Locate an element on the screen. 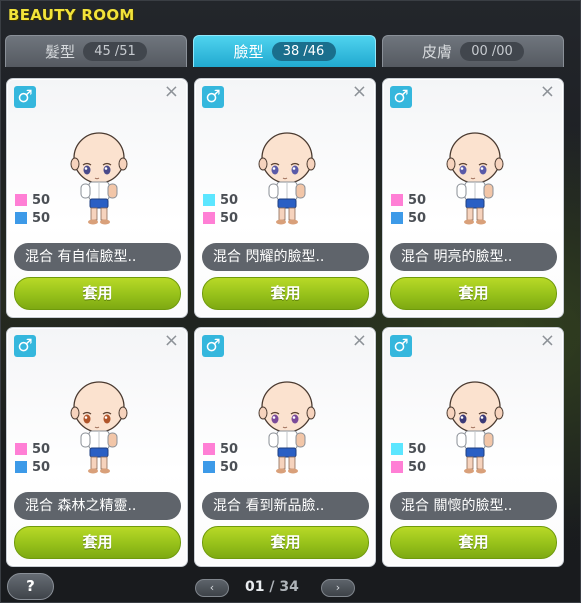 This screenshot has width=581, height=603. face-name-label: 混合 看到新品臉.. is located at coordinates (285, 506).